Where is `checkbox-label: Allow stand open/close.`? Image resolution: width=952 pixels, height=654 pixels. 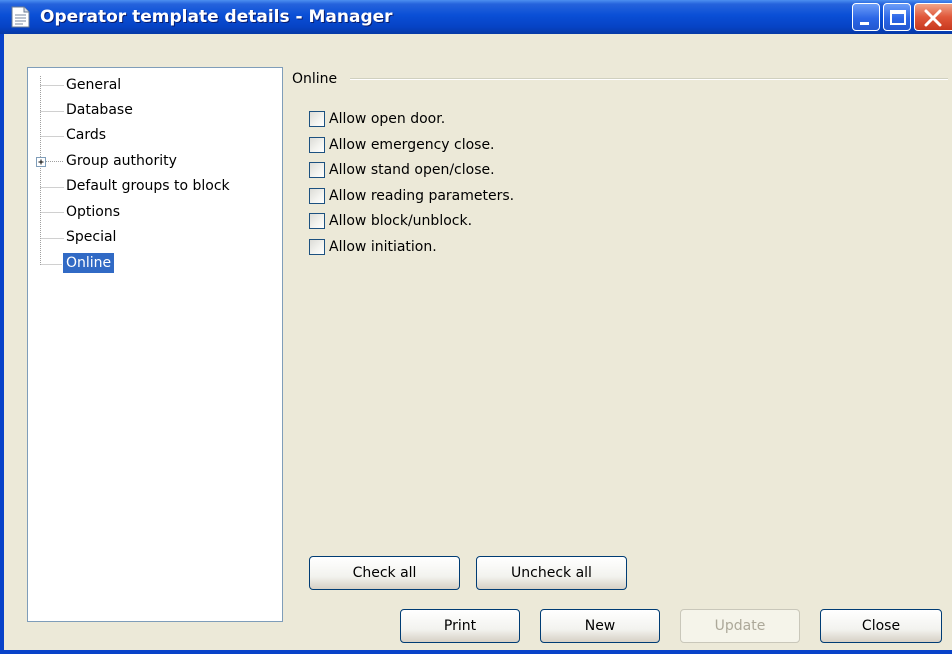
checkbox-label: Allow stand open/close. is located at coordinates (412, 170).